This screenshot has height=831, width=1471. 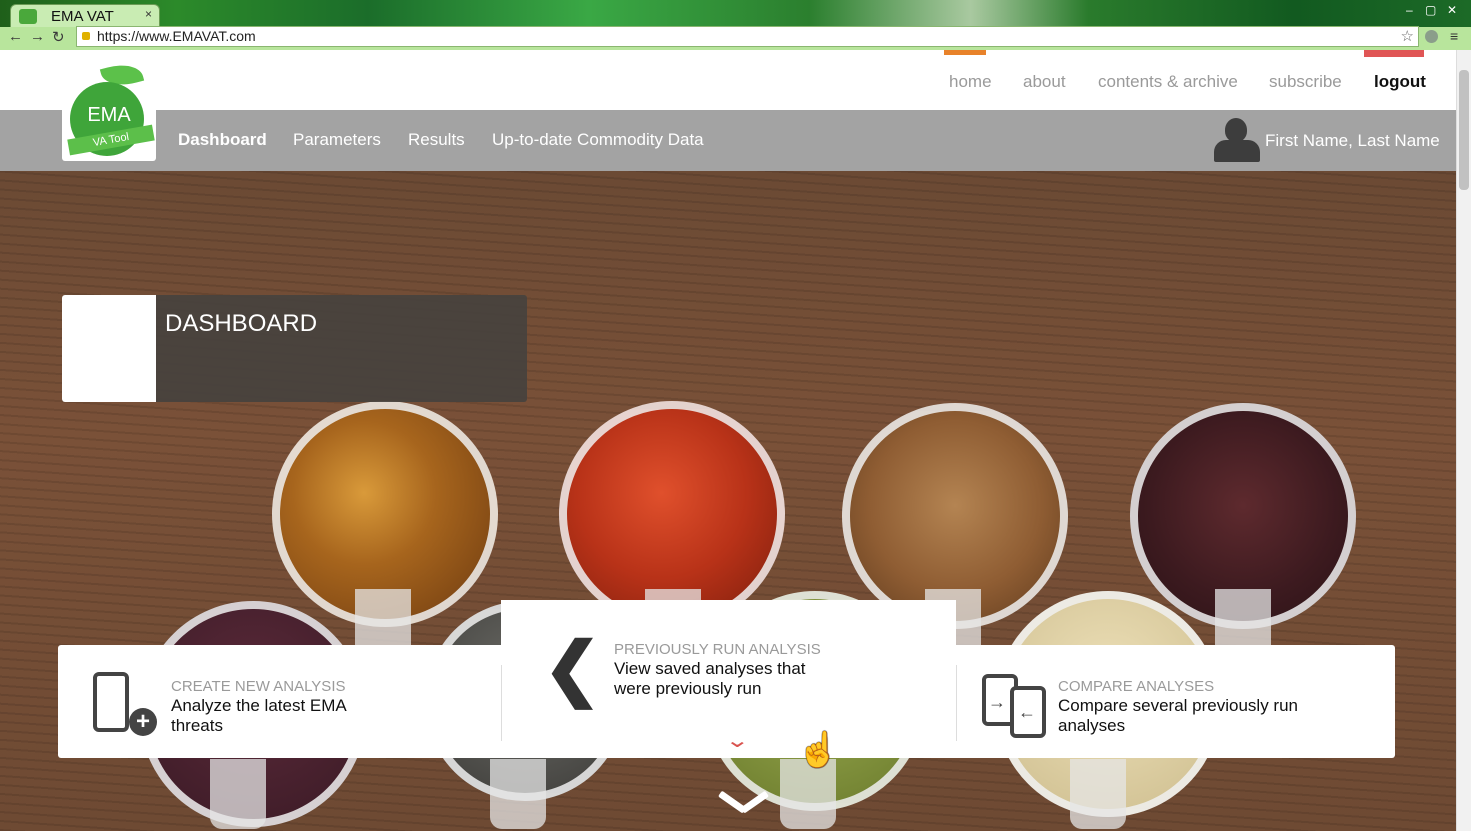 What do you see at coordinates (86, 36) in the screenshot?
I see `lock-icon` at bounding box center [86, 36].